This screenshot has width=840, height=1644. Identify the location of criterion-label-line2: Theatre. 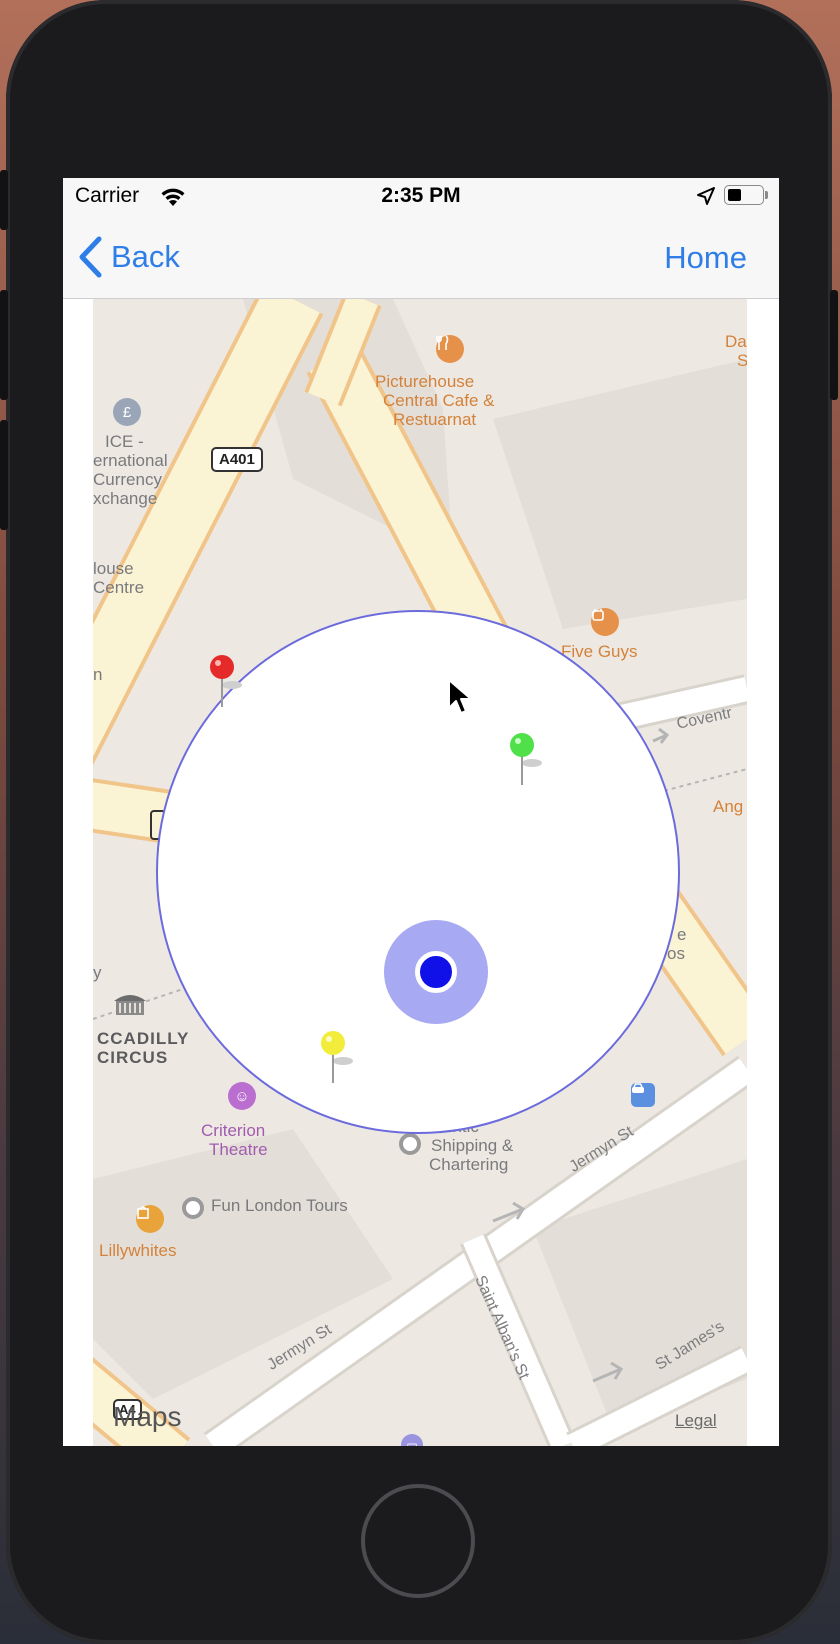
(238, 1149).